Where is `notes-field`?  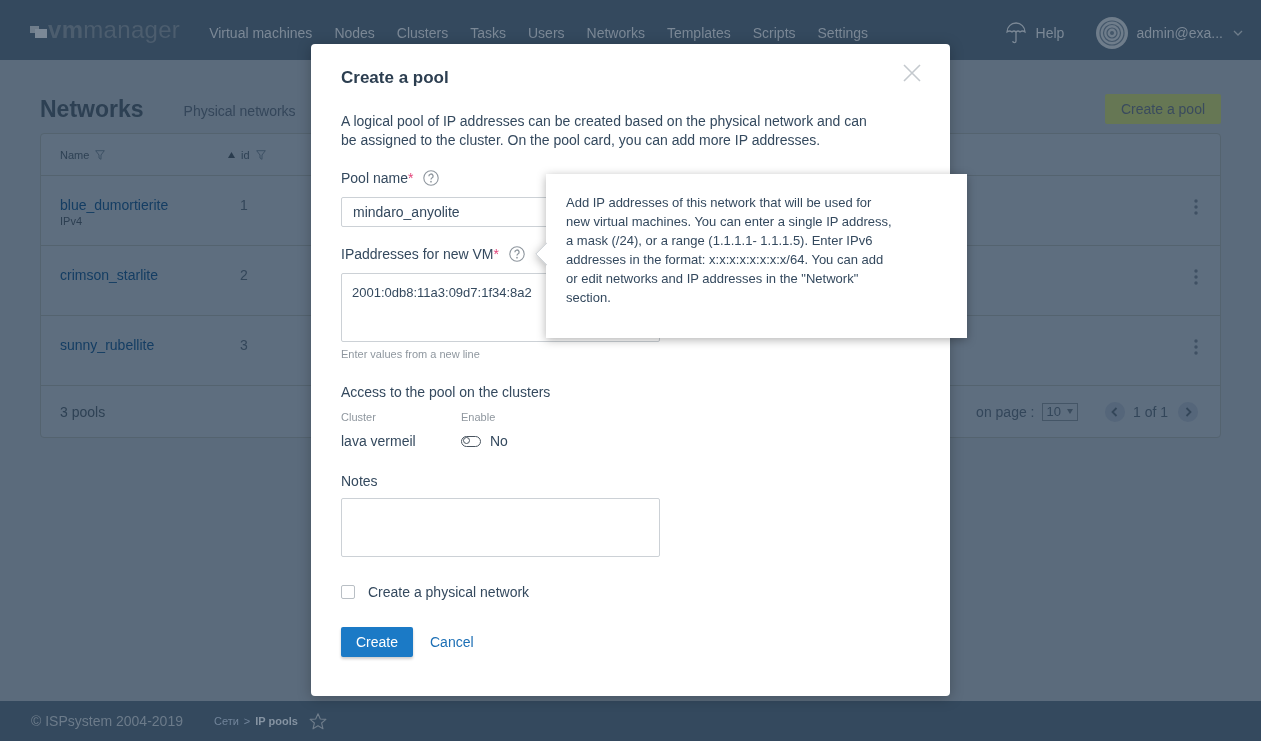 notes-field is located at coordinates (500, 527).